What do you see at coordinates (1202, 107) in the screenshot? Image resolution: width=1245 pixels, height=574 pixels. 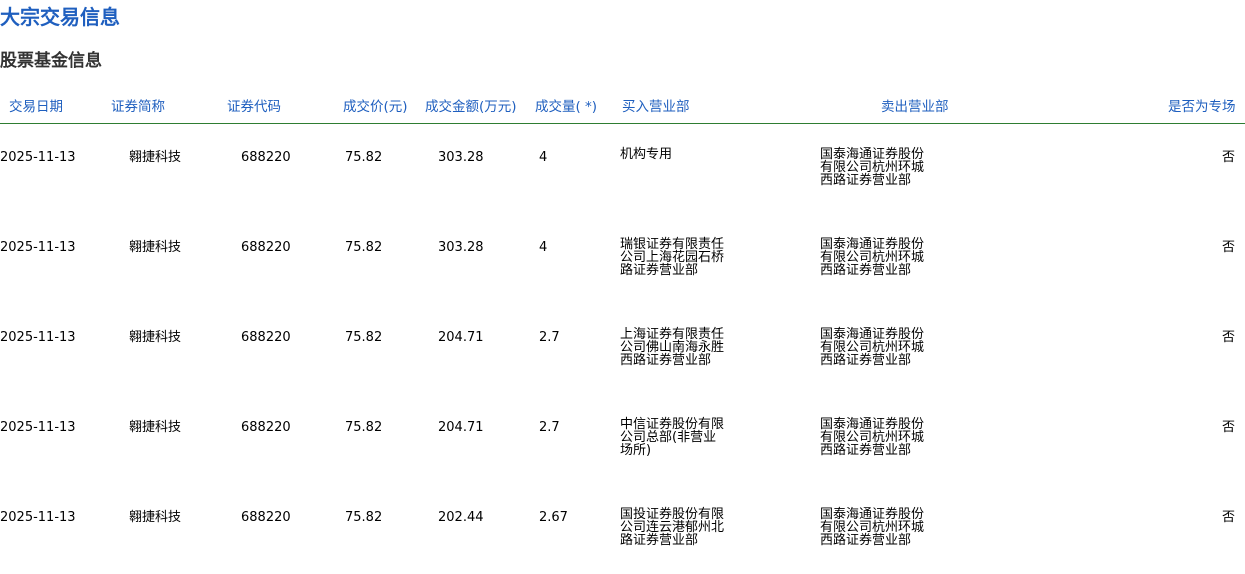 I see `header-is-special: 是否为专场` at bounding box center [1202, 107].